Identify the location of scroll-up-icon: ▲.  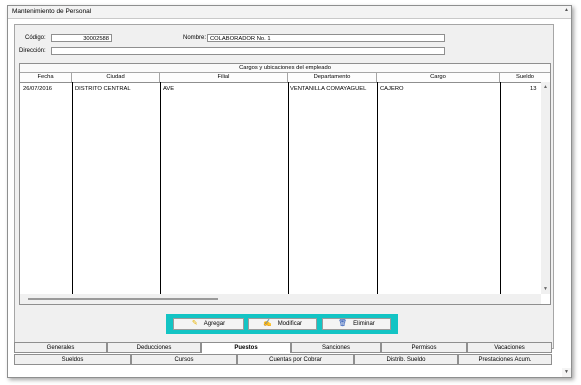
(545, 87).